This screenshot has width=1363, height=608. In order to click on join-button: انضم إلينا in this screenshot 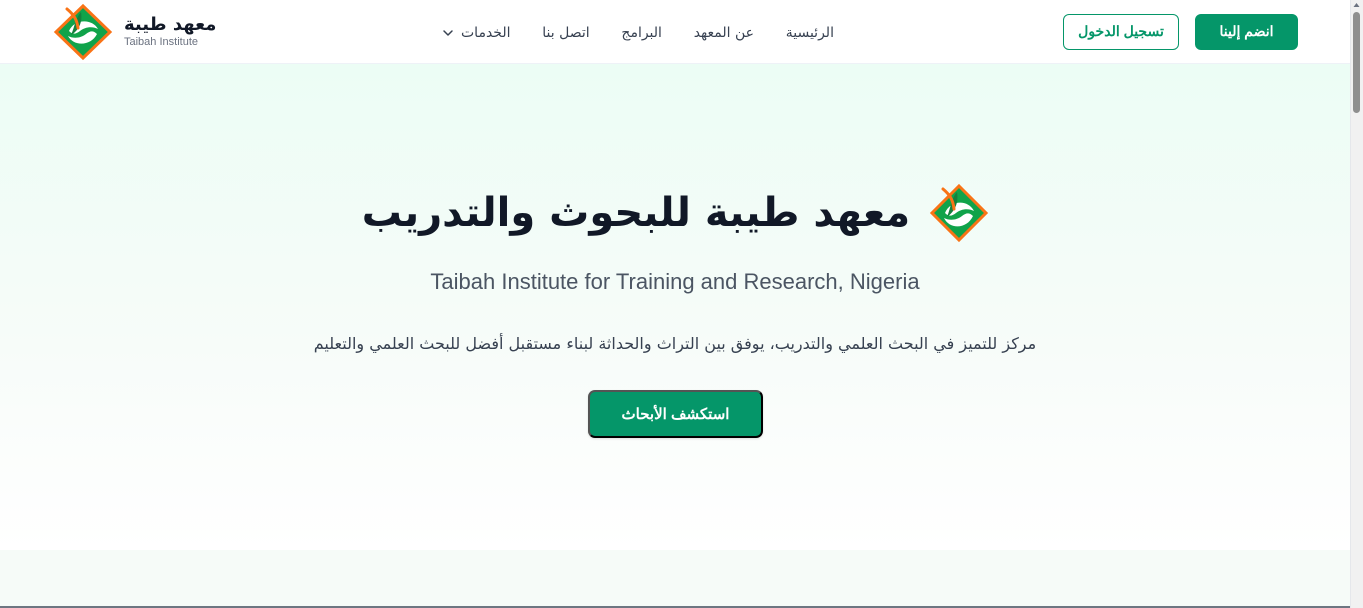, I will do `click(1246, 31)`.